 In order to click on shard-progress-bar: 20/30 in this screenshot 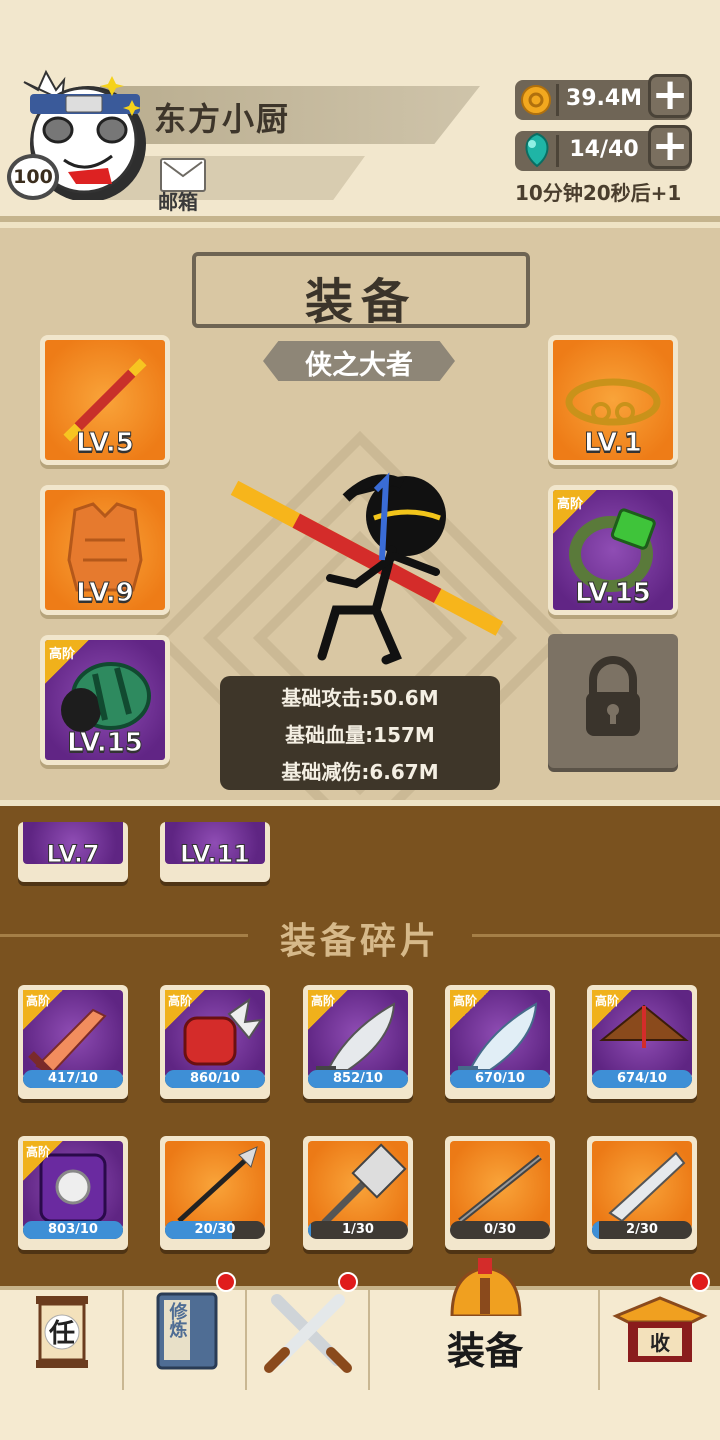, I will do `click(215, 1230)`.